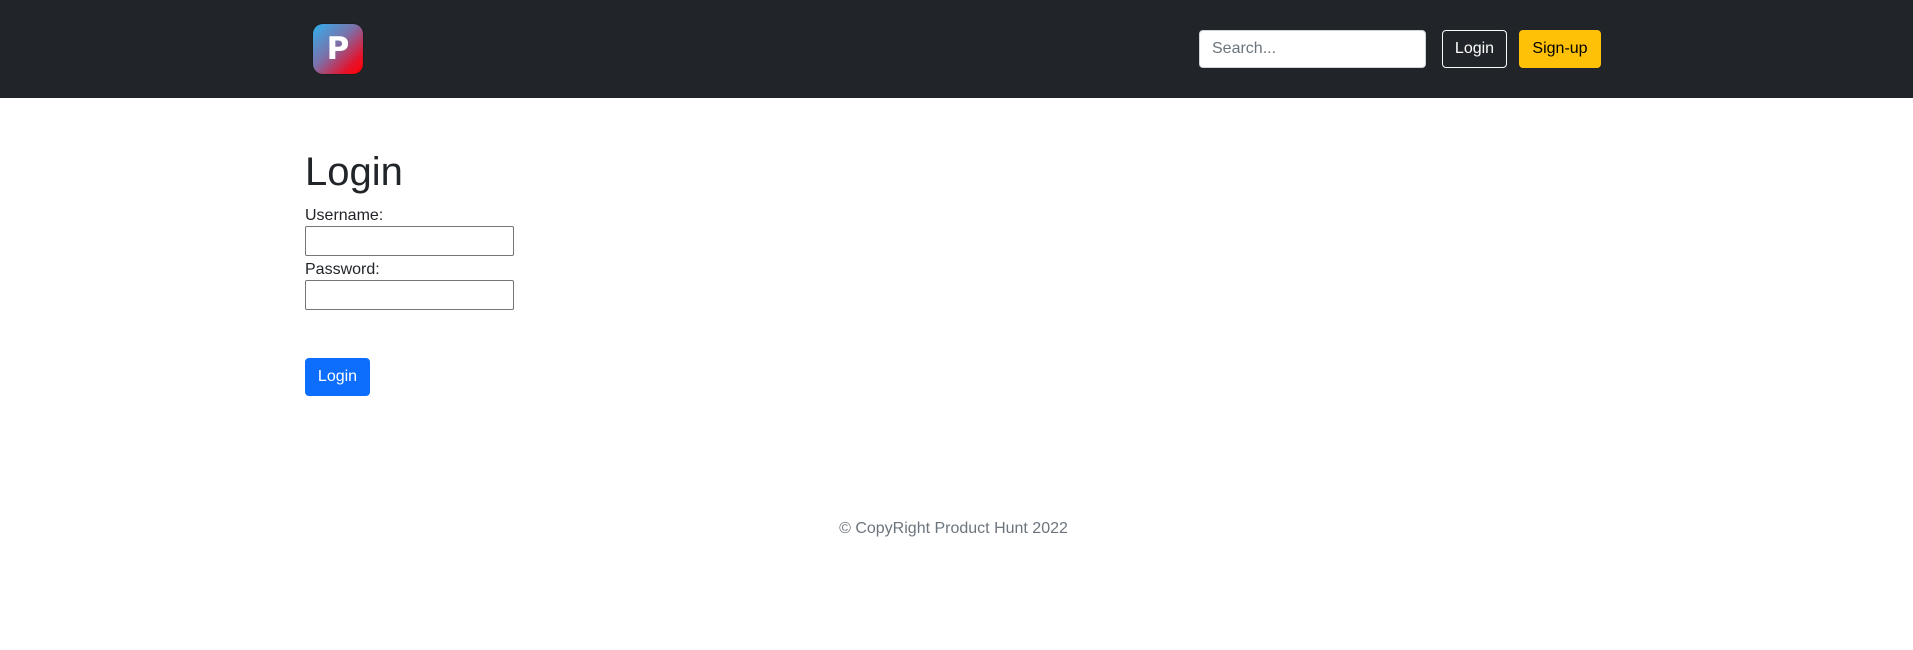 The image size is (1913, 650). I want to click on footer-copyright: © CopyRight Product Hunt 2022, so click(953, 528).